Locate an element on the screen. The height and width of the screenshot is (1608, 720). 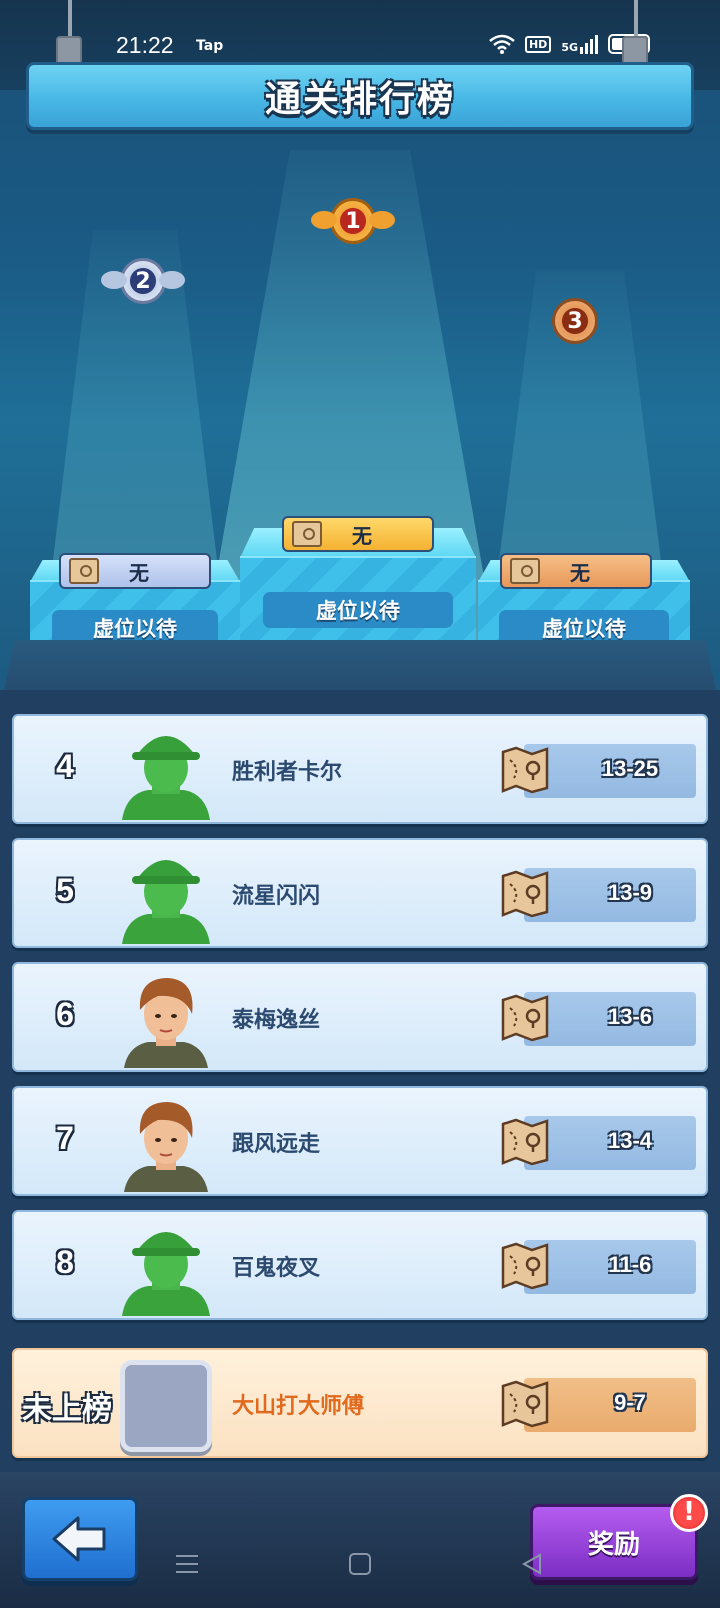
title-banner: 通关排行榜 is located at coordinates (360, 96).